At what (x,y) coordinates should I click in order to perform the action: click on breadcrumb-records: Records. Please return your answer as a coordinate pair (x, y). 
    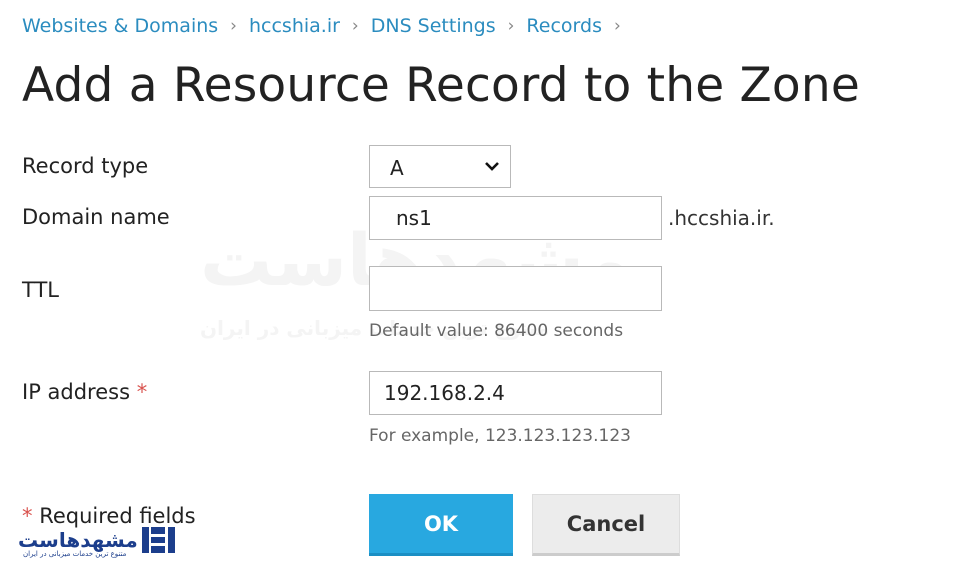
    Looking at the image, I should click on (564, 26).